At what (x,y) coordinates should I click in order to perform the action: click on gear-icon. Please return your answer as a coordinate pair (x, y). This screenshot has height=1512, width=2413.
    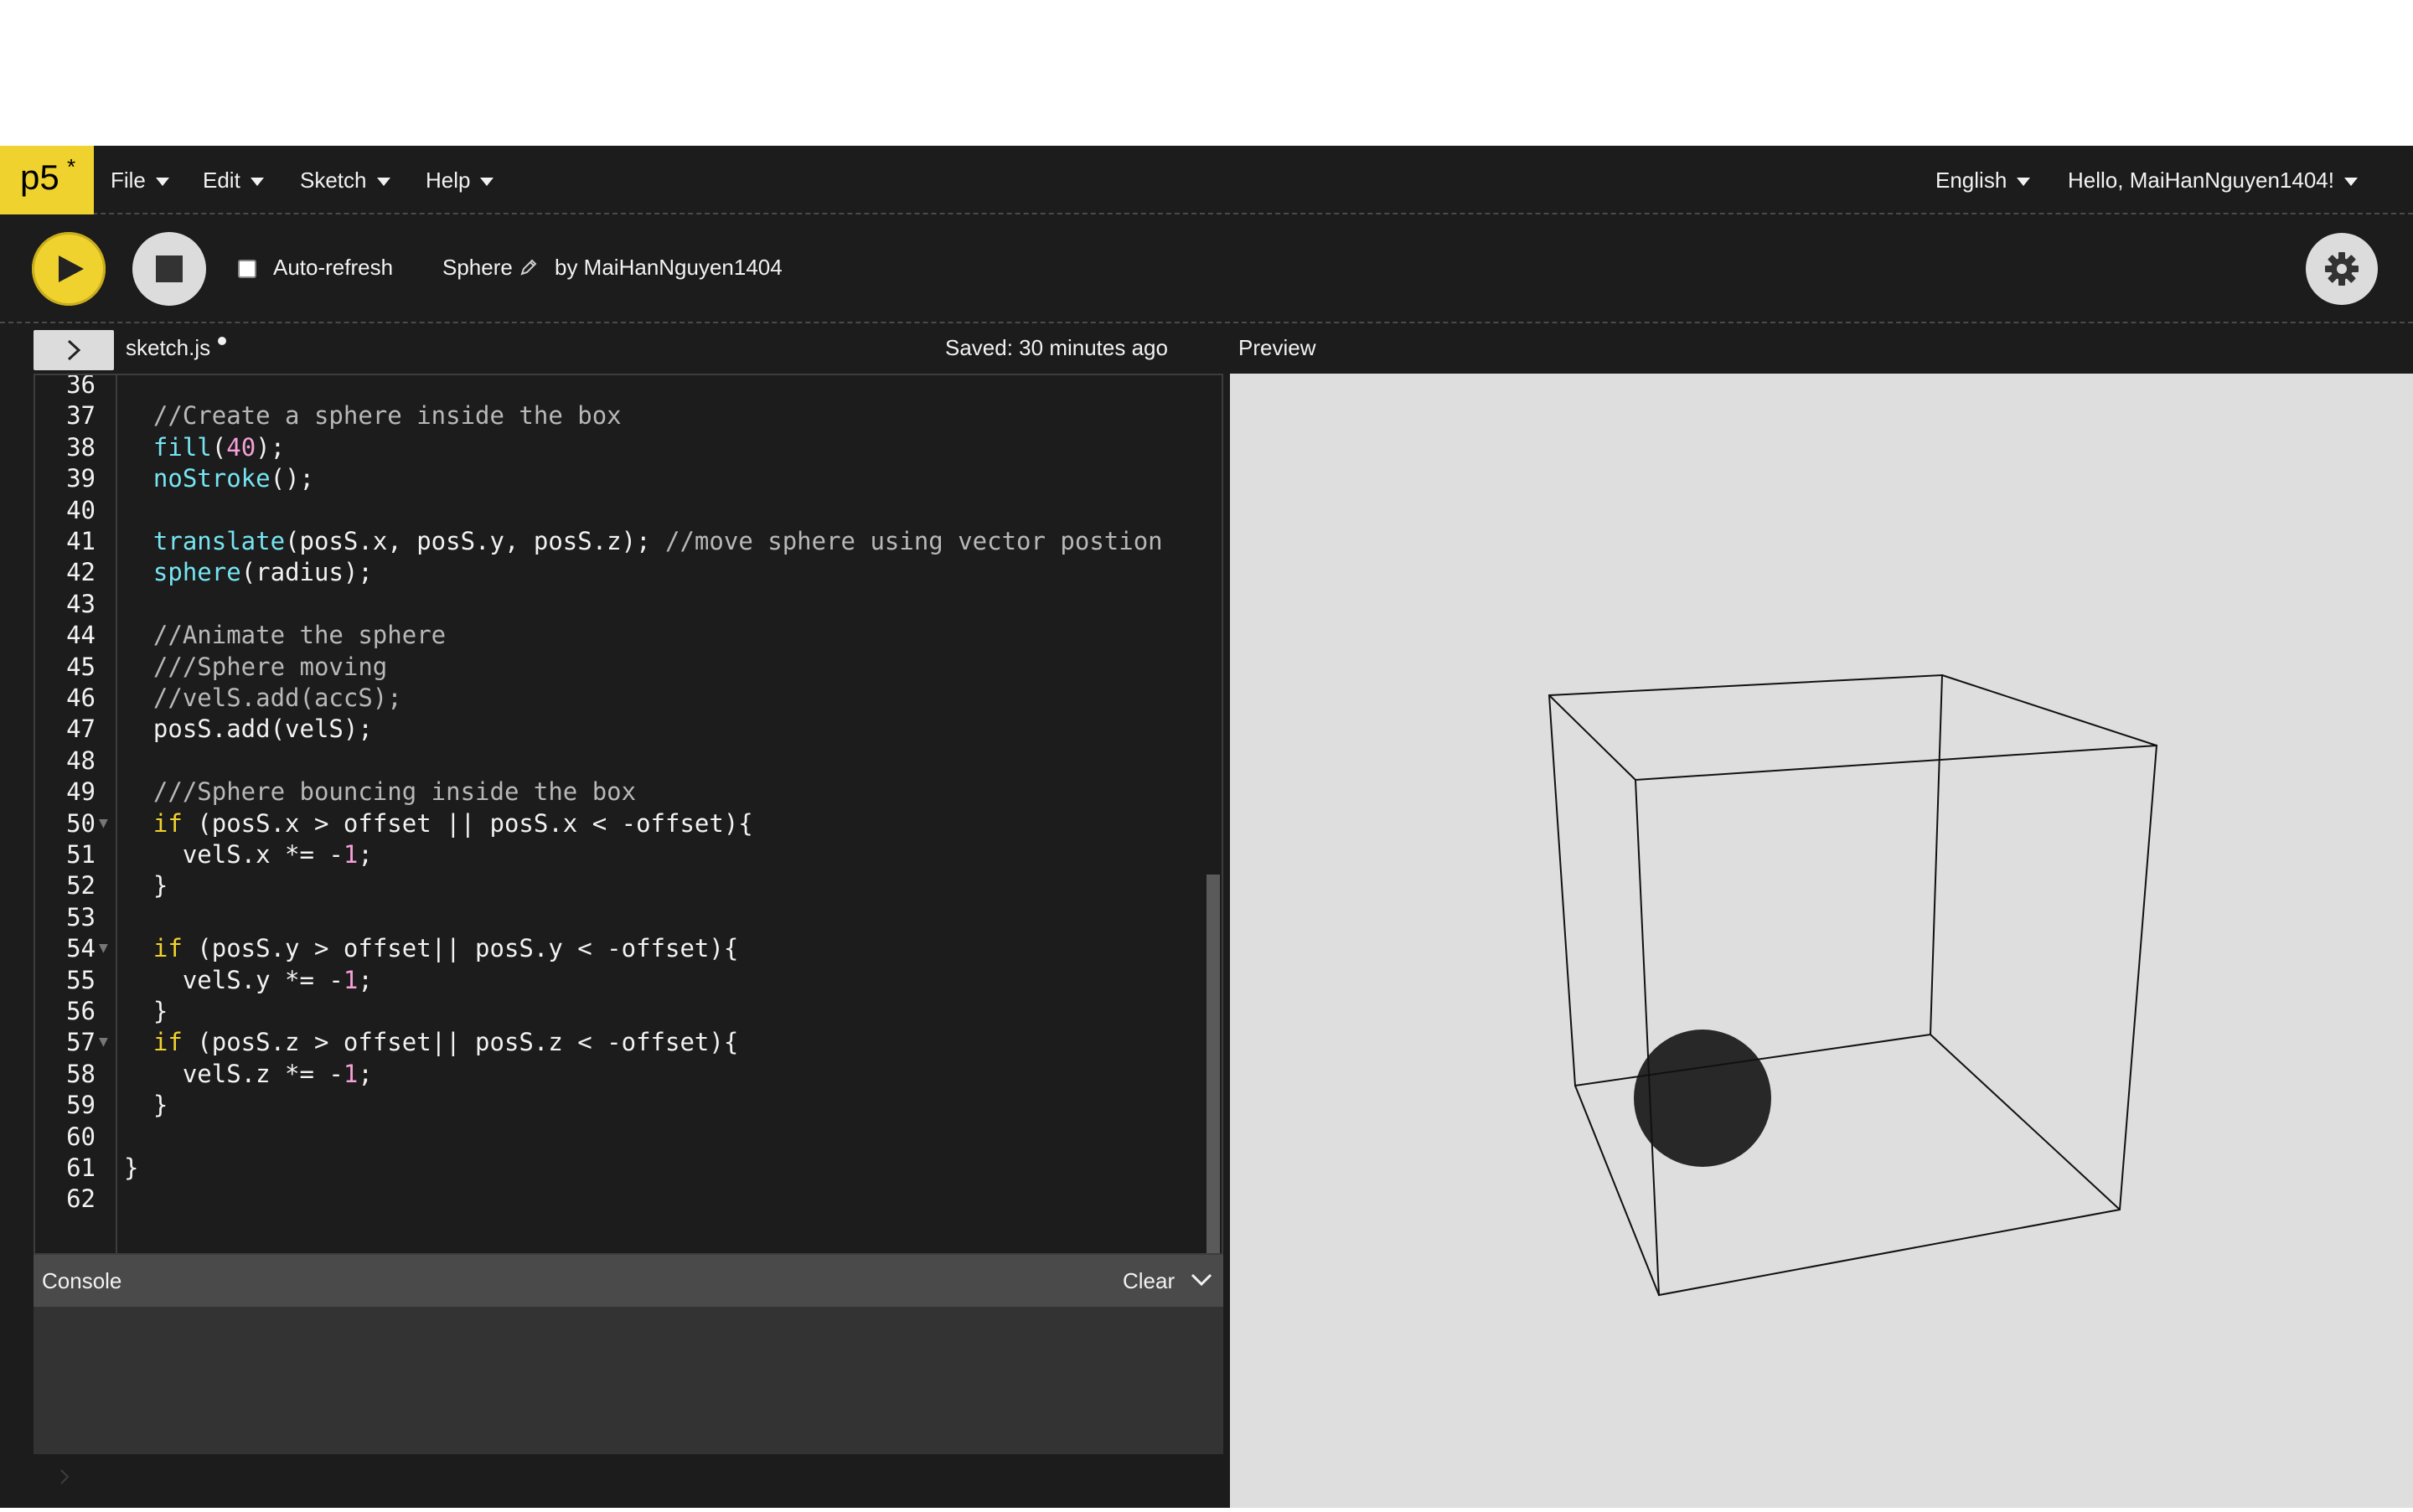
    Looking at the image, I should click on (2342, 269).